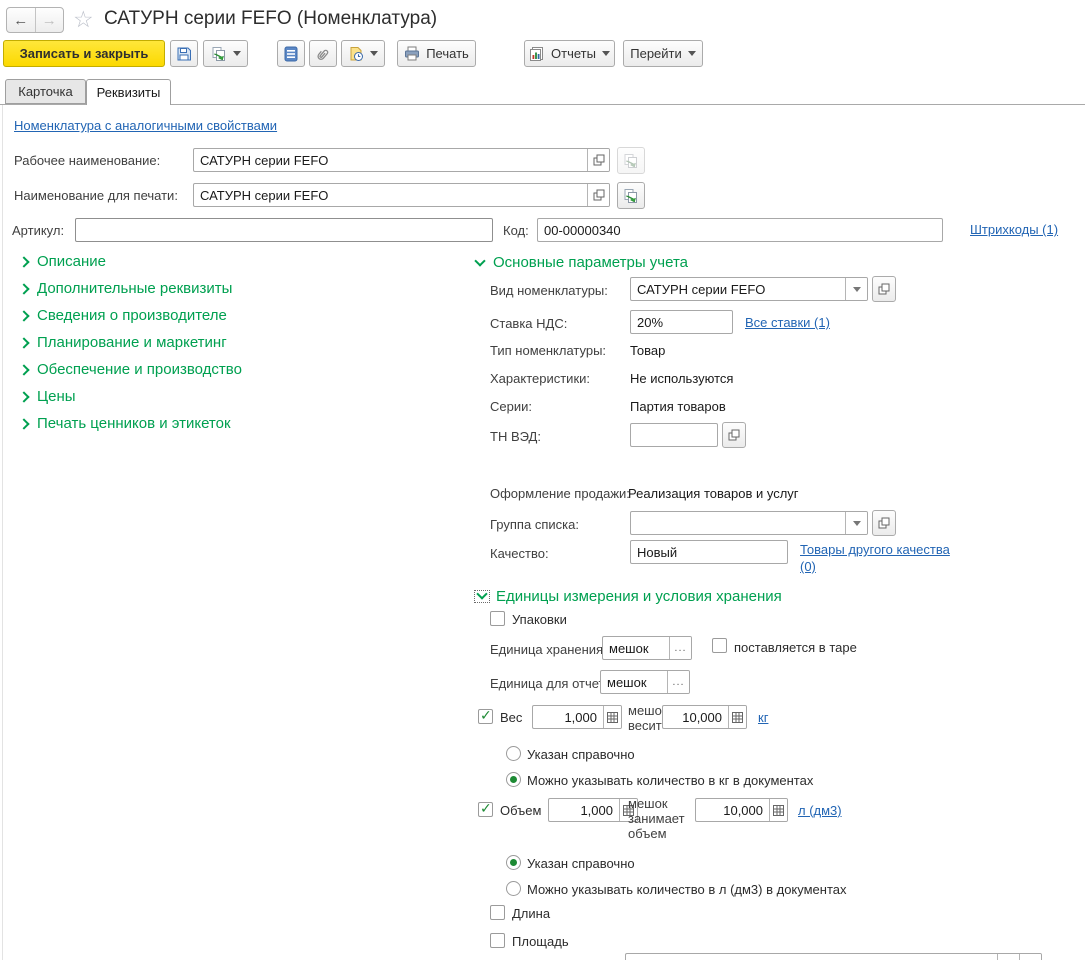  I want to click on goto-button: Перейти, so click(663, 53).